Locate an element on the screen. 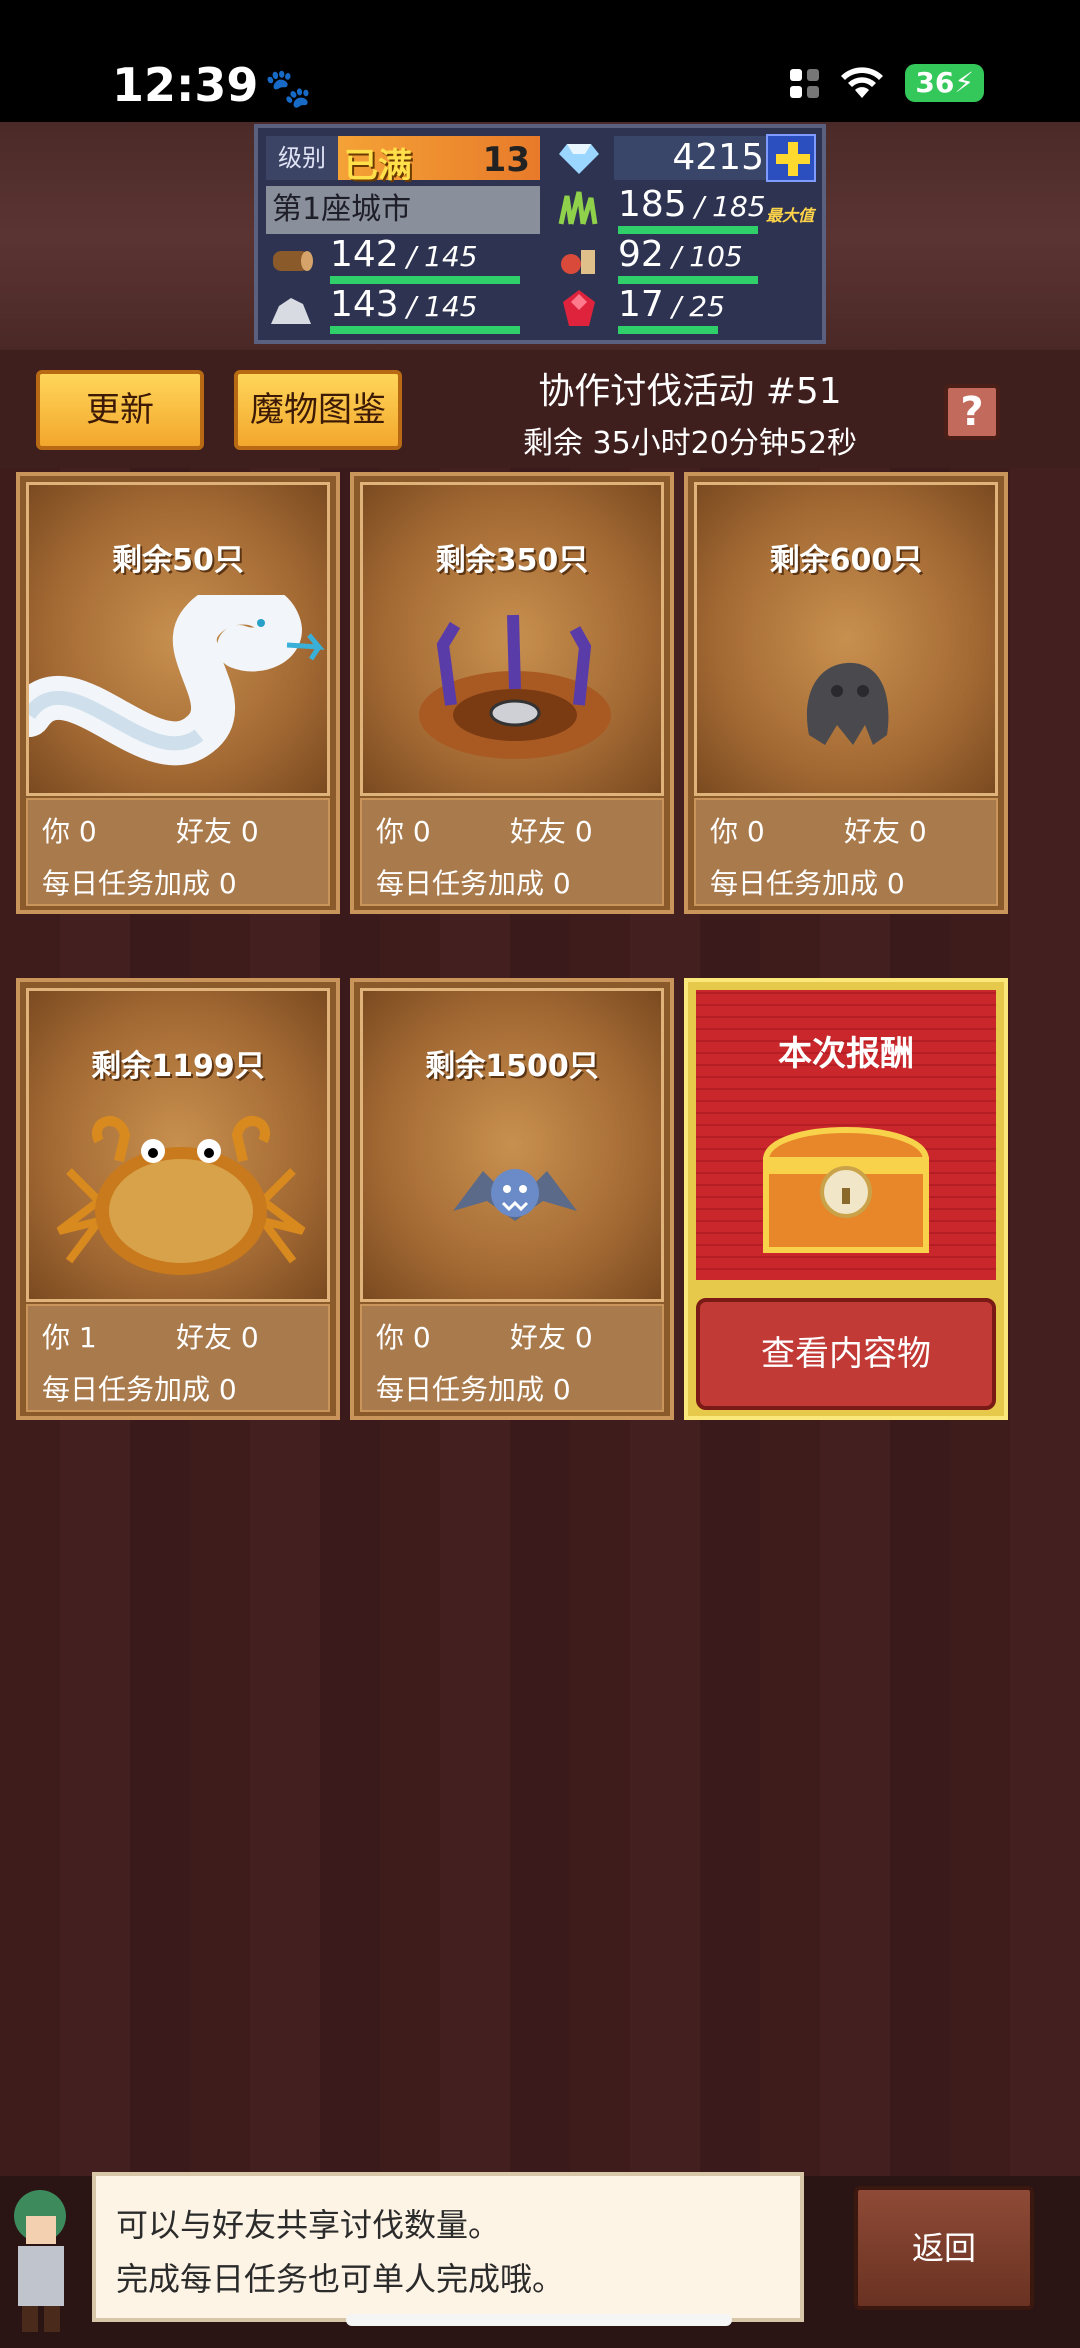 The image size is (1080, 2348). ruby-resource: 17/25 is located at coordinates (718, 309).